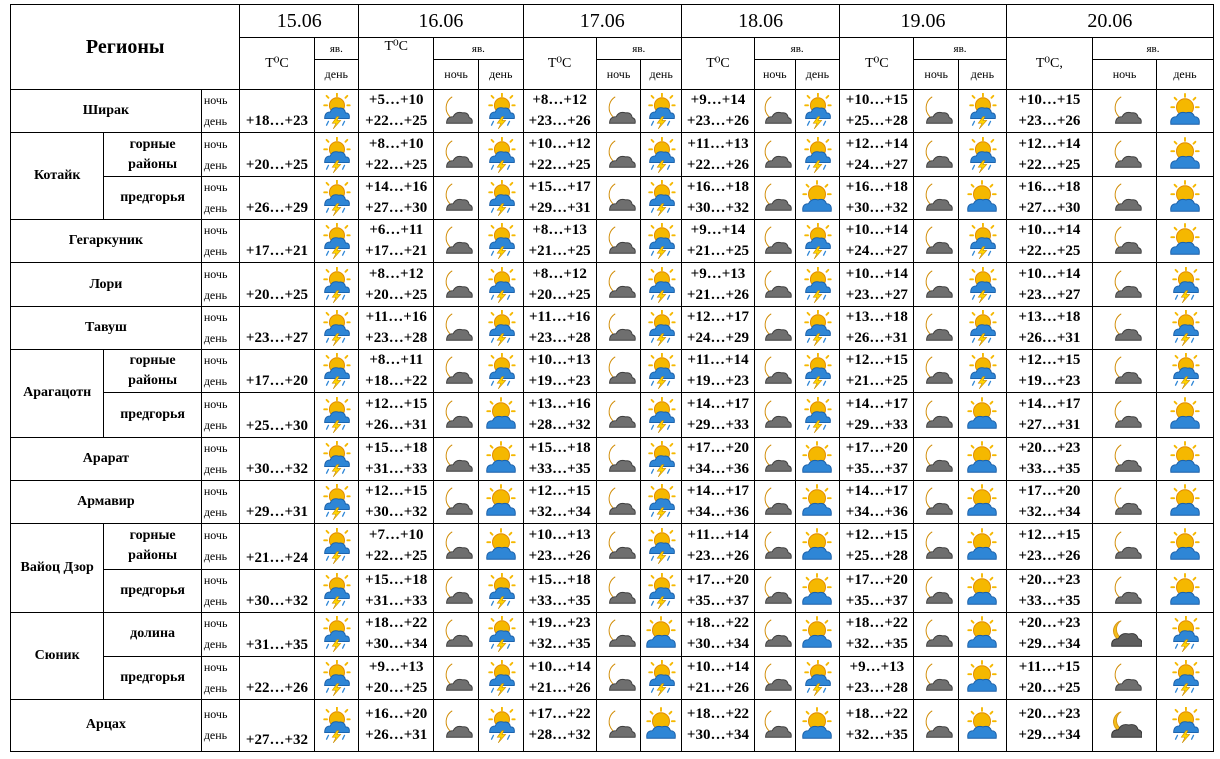  What do you see at coordinates (396, 644) in the screenshot?
I see `day-temp: +30…+34` at bounding box center [396, 644].